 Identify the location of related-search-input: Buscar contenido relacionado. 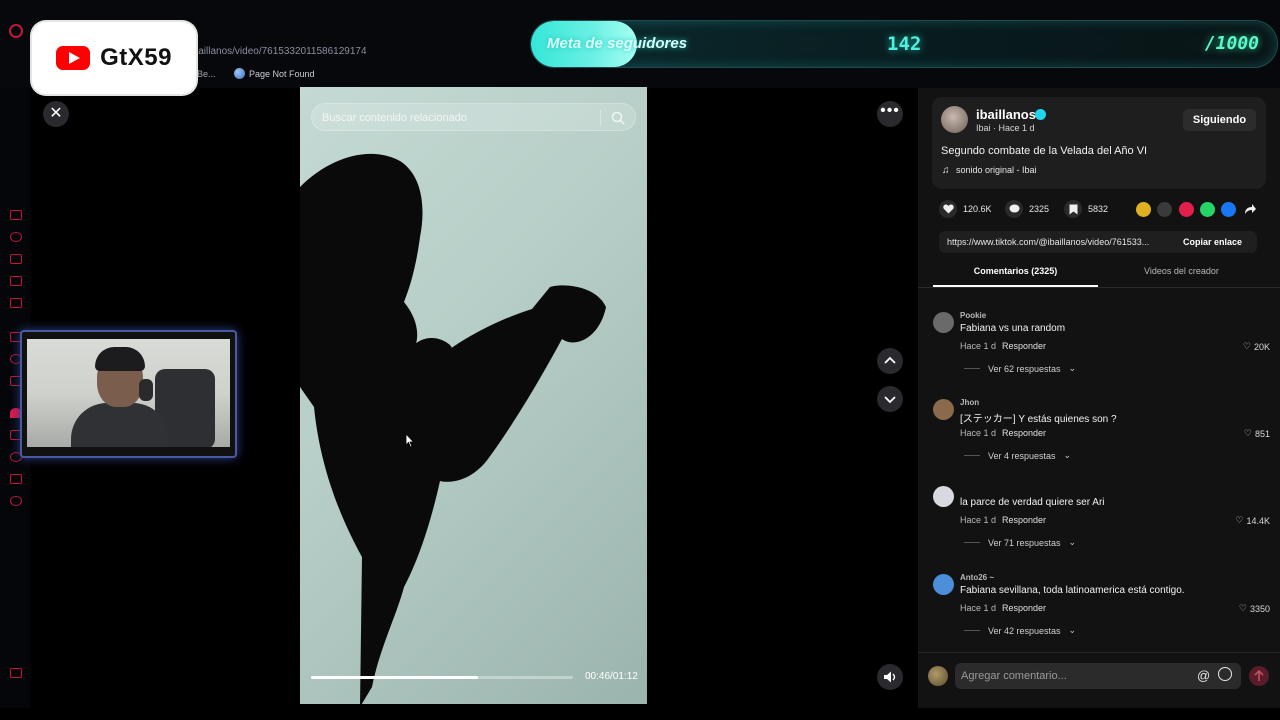
(473, 117).